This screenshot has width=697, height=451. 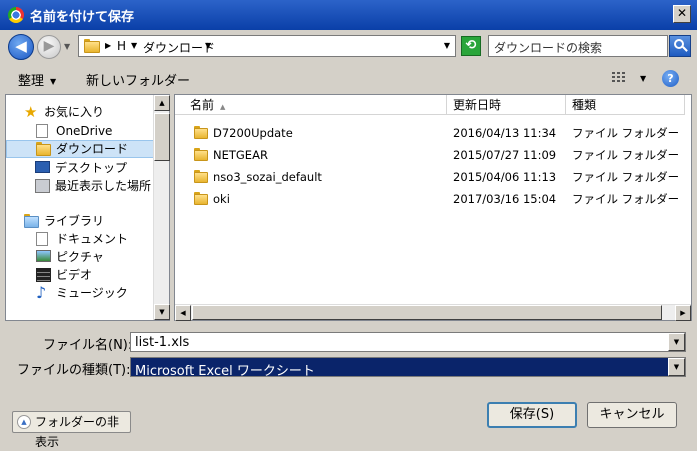 I want to click on table-row: oki 2017/03/16 15:04 ファイル フォルダー, so click(x=427, y=199).